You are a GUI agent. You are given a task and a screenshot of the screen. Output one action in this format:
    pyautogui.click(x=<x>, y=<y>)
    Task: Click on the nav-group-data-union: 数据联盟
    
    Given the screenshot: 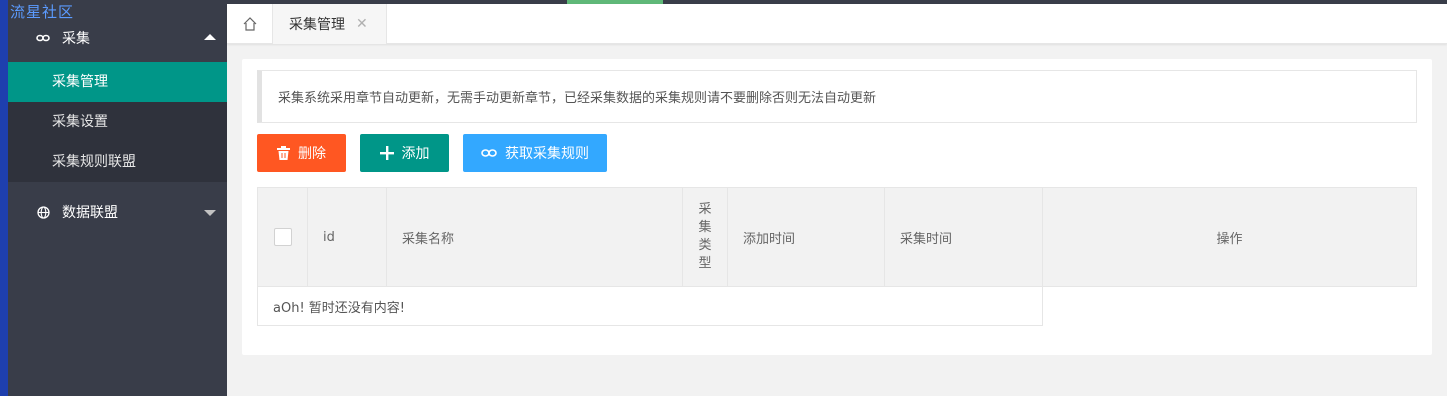 What is the action you would take?
    pyautogui.click(x=117, y=212)
    